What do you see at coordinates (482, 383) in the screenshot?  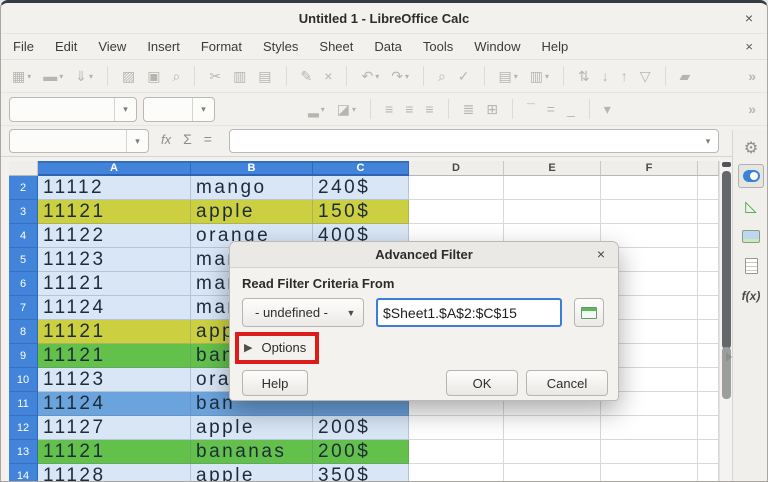 I see `ok-button: OK` at bounding box center [482, 383].